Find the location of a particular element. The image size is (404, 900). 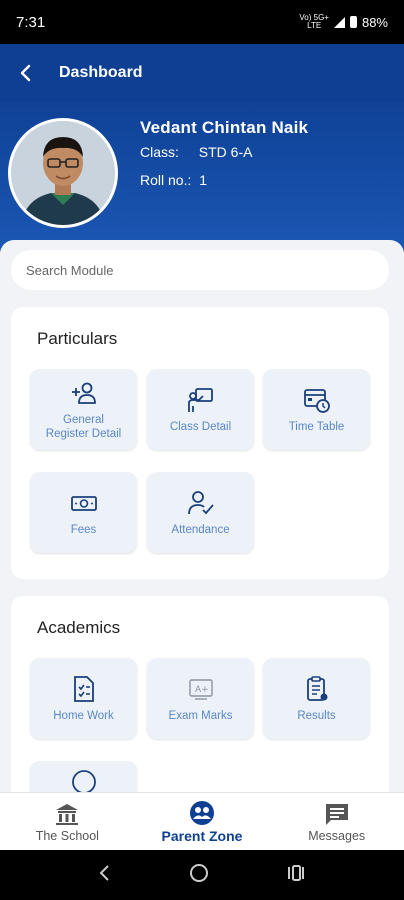

section-title-academics: Academics is located at coordinates (79, 627).